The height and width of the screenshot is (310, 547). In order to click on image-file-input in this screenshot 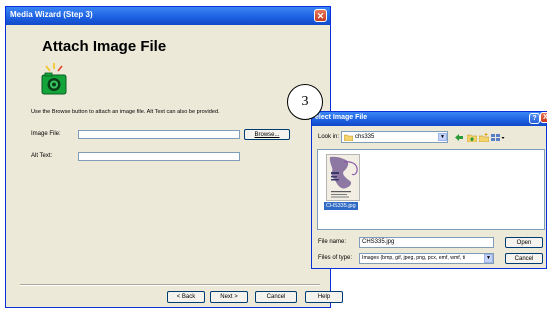, I will do `click(159, 134)`.